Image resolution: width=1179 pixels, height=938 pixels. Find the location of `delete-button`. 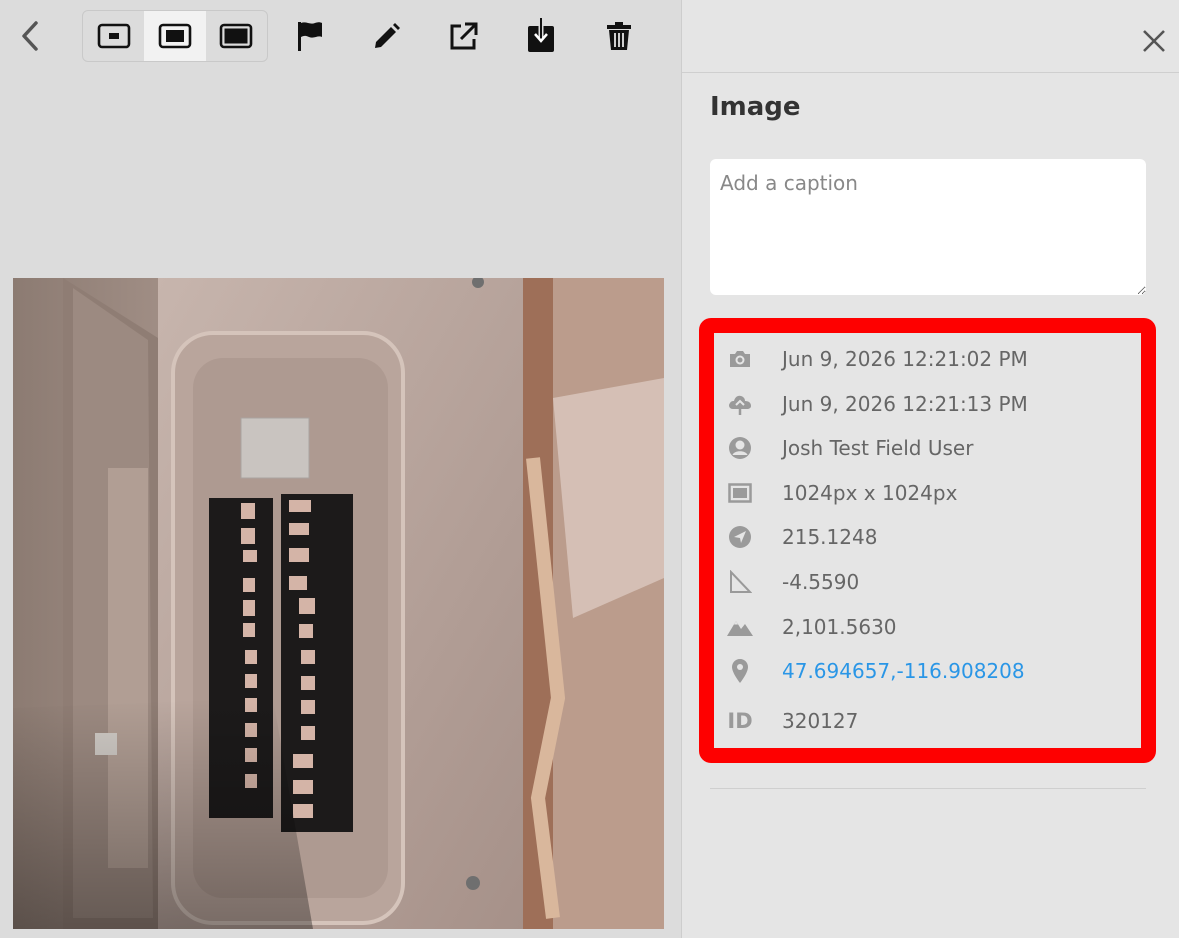

delete-button is located at coordinates (619, 36).